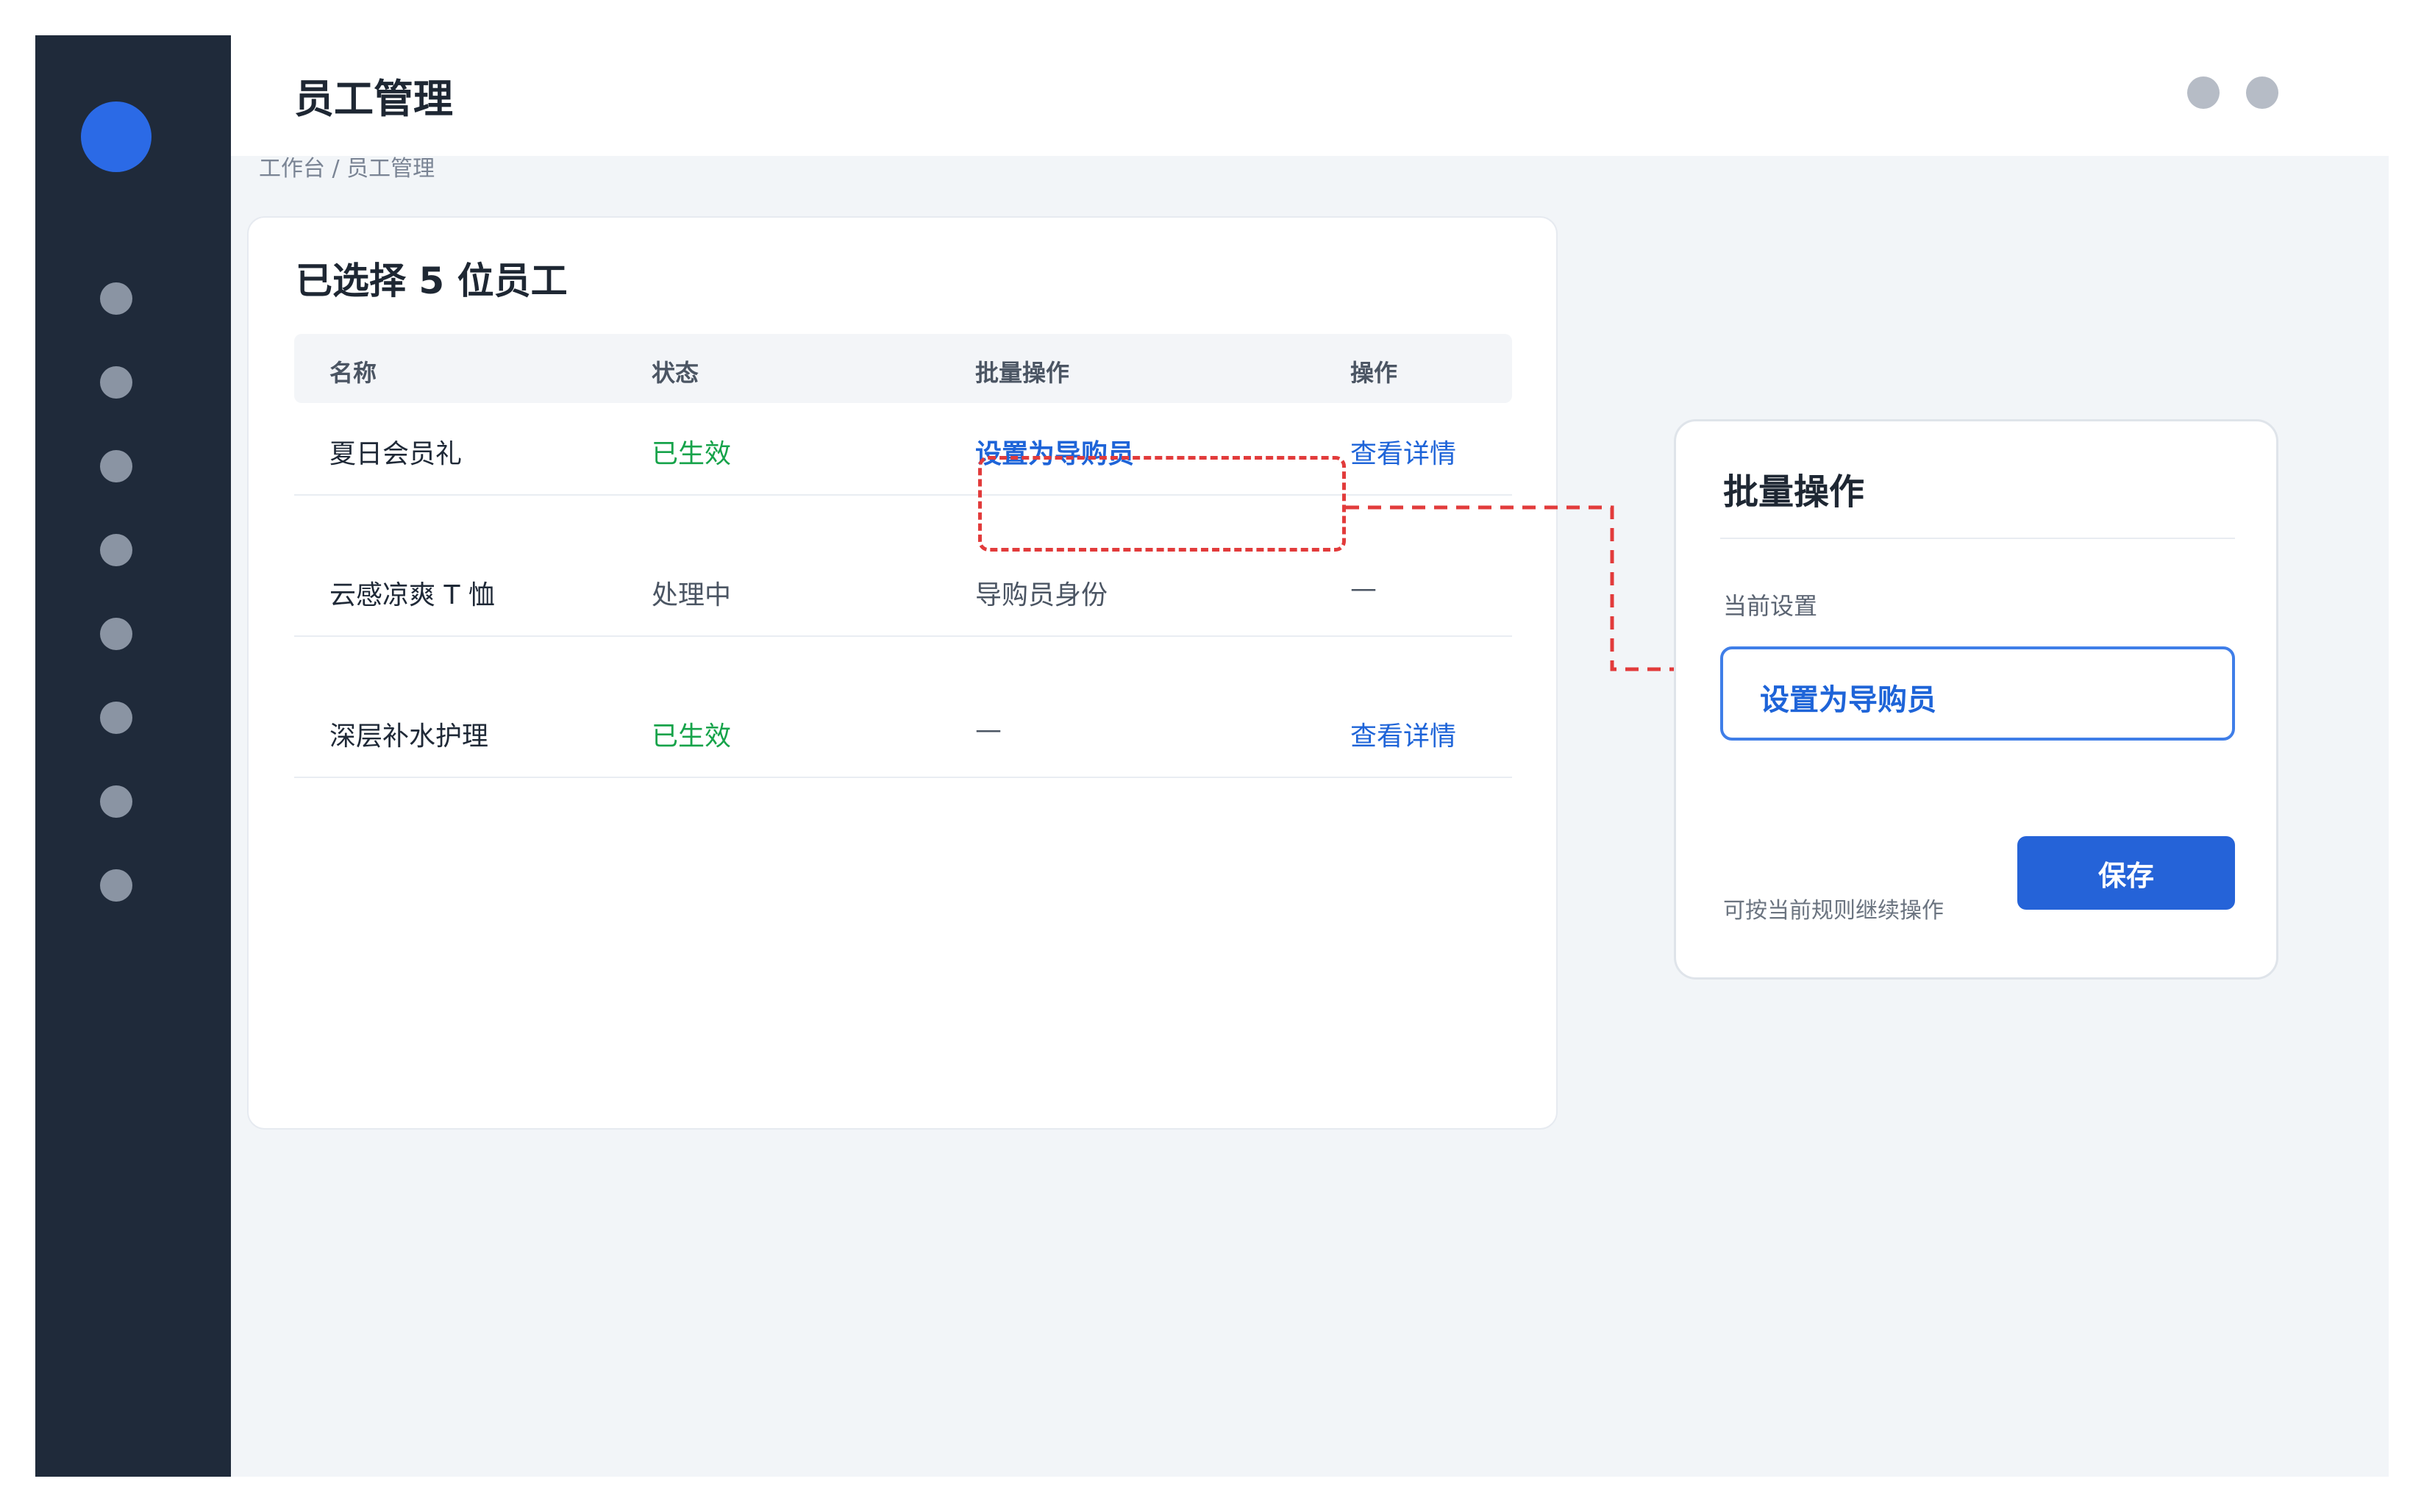  I want to click on sidebar-item-8-icon, so click(116, 886).